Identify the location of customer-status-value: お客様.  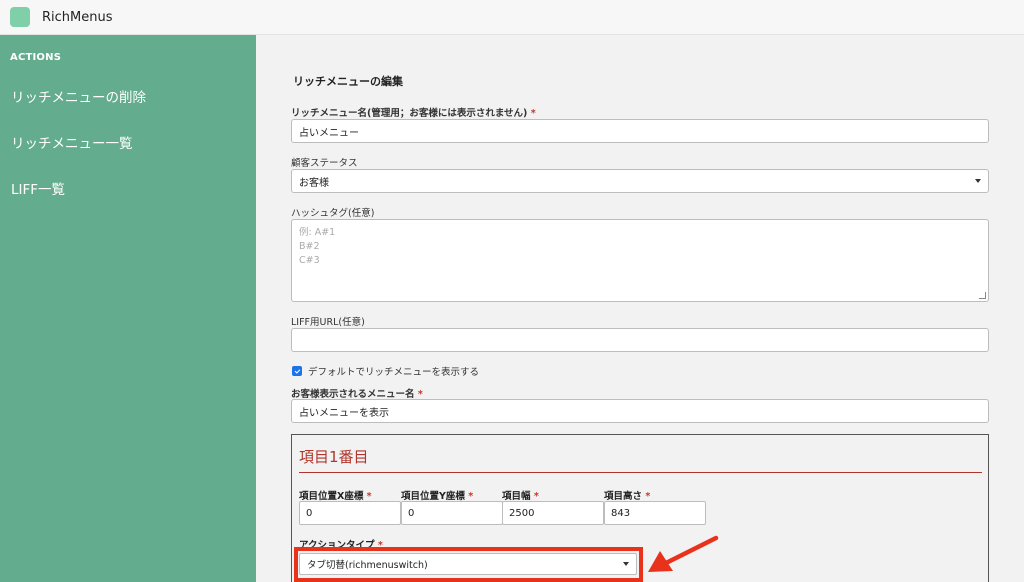
(314, 183).